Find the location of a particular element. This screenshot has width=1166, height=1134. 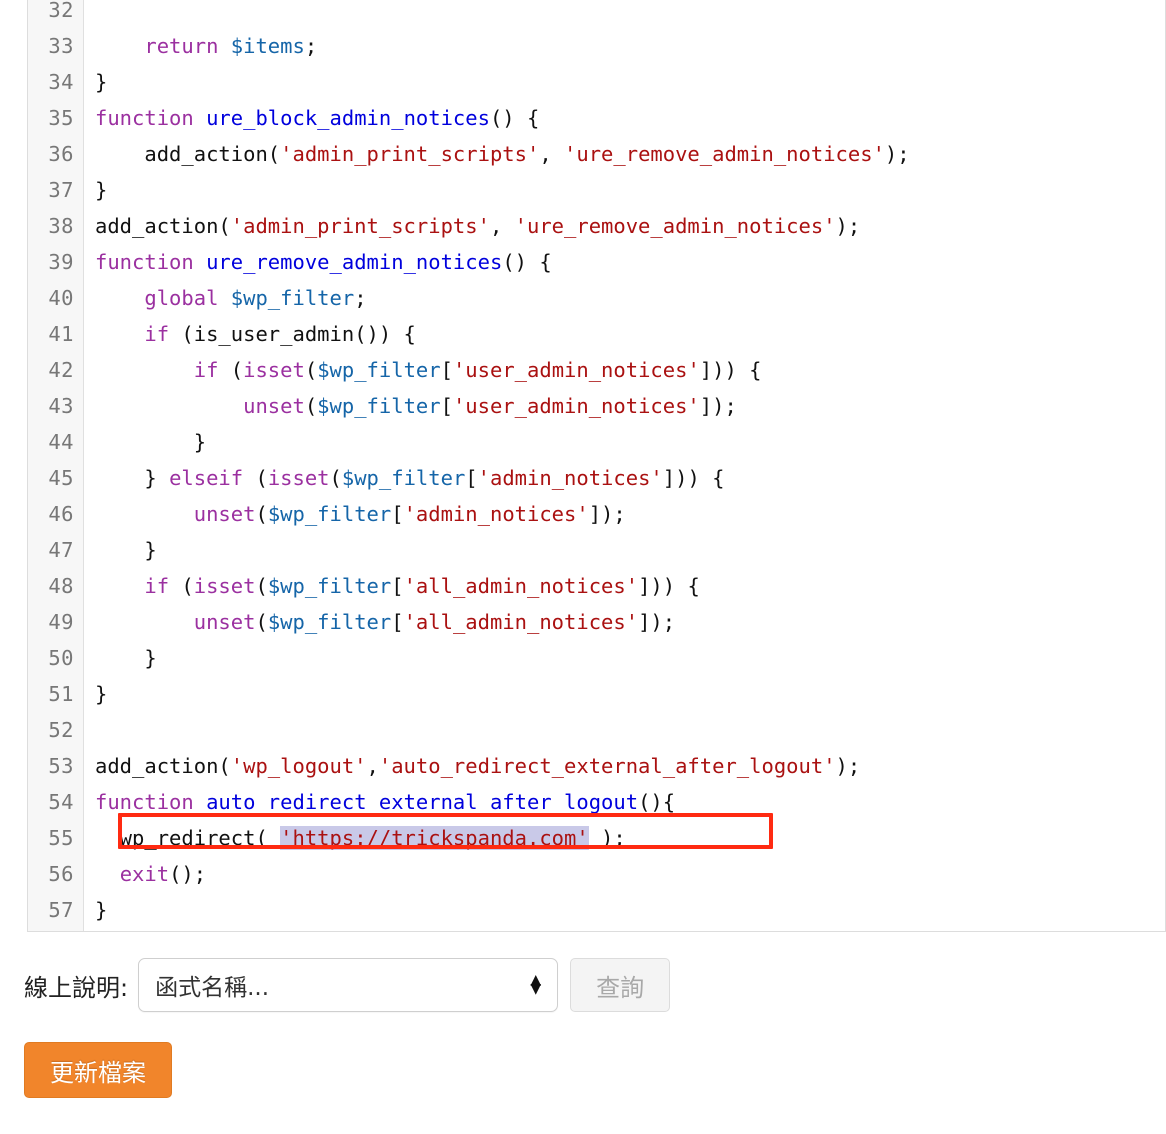

code-token: 'https://trickspanda.com' is located at coordinates (434, 838).